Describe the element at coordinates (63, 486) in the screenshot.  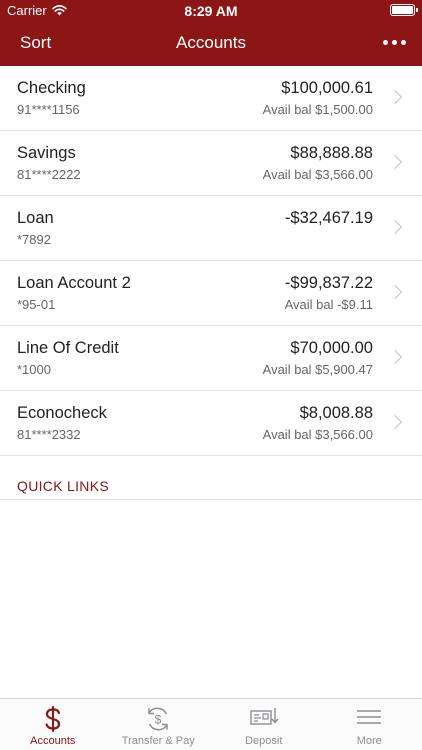
I see `quick-links-heading: QUICK LINKS` at that location.